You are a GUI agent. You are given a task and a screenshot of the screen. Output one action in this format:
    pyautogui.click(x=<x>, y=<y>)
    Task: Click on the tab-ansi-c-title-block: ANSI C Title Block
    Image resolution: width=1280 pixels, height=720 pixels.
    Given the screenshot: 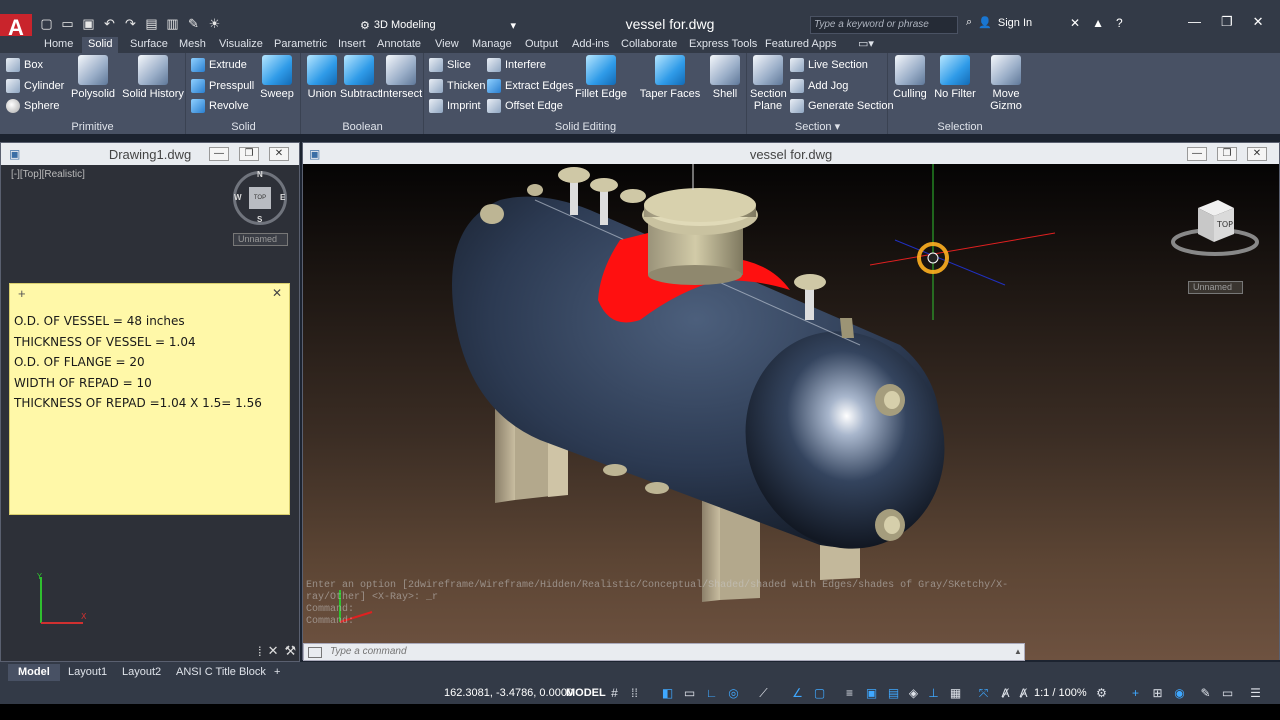 What is the action you would take?
    pyautogui.click(x=221, y=672)
    